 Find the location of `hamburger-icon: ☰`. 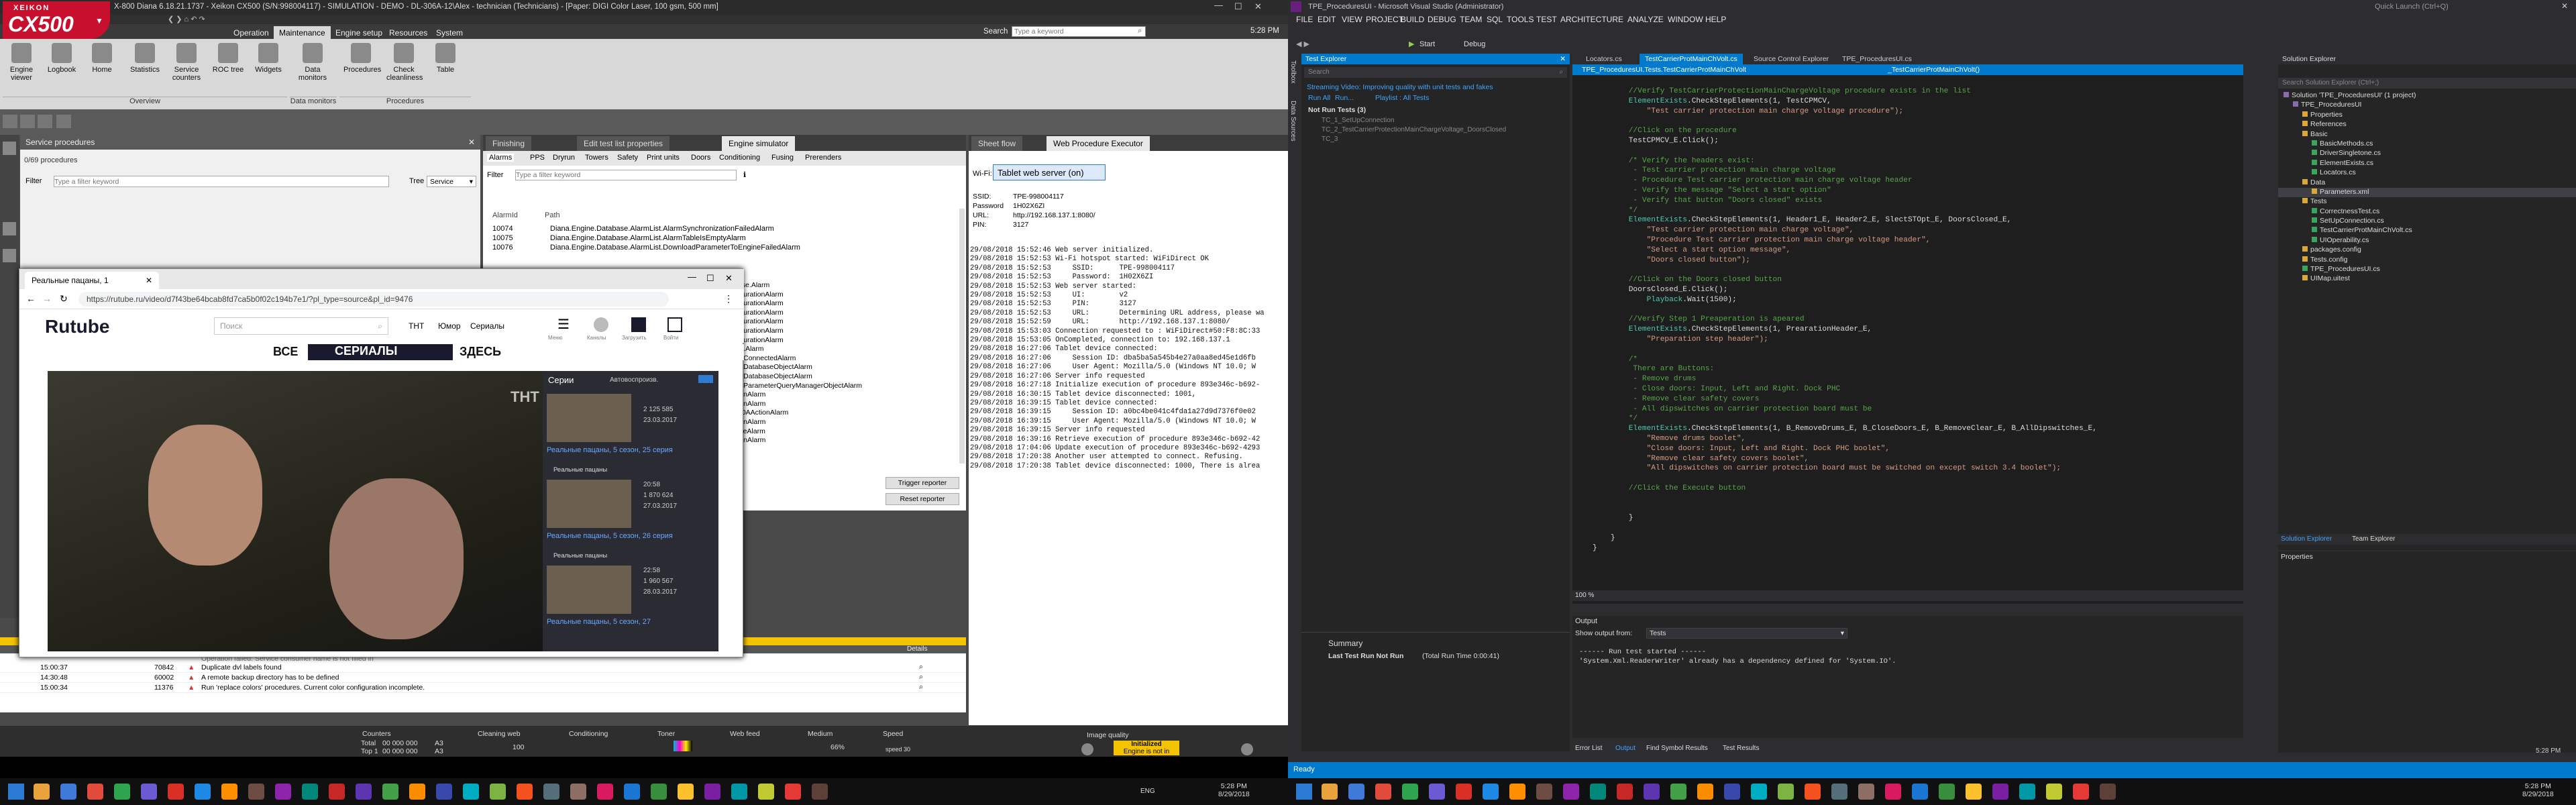

hamburger-icon: ☰ is located at coordinates (563, 324).